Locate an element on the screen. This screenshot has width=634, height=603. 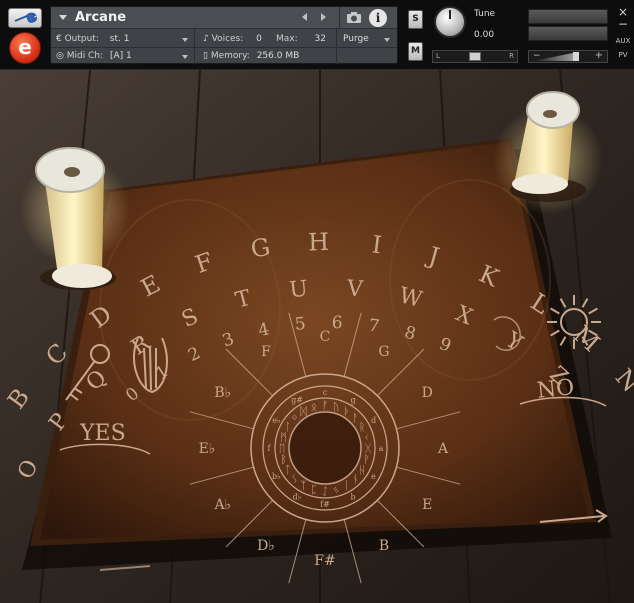
major-key-label: E is located at coordinates (427, 505).